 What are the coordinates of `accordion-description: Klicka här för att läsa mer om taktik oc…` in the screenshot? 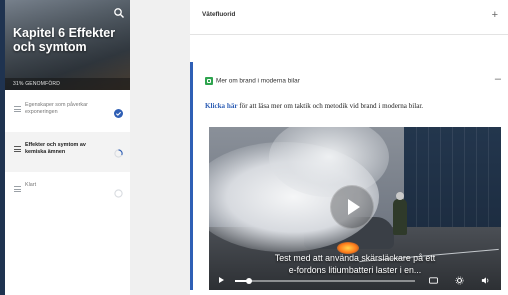 It's located at (355, 106).